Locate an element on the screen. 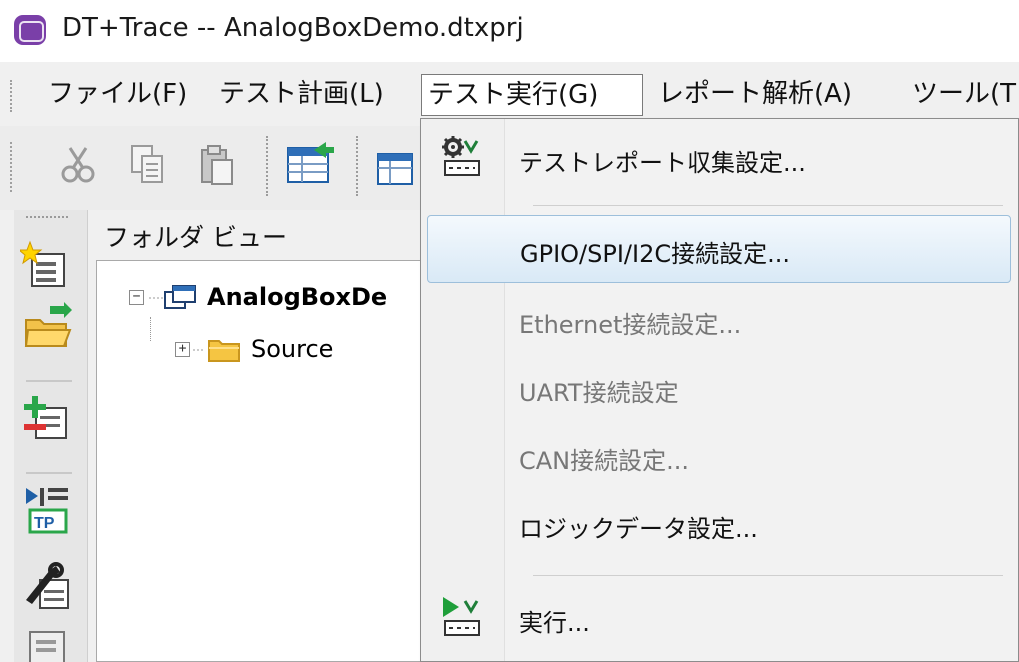  cut-icon is located at coordinates (78, 164).